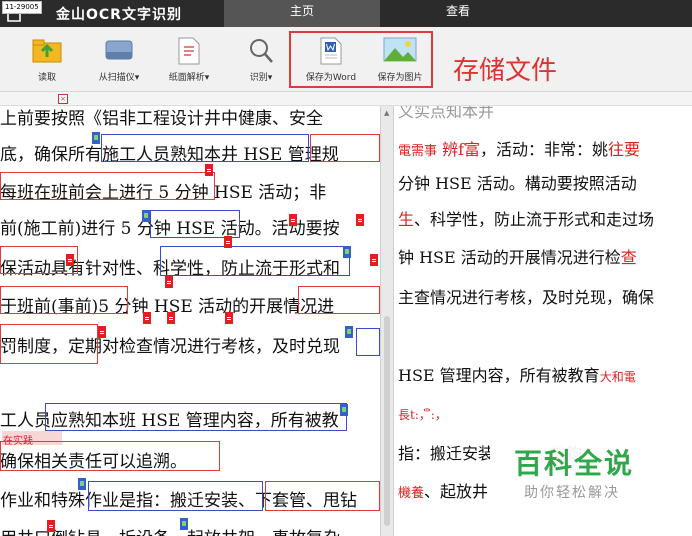 This screenshot has width=692, height=536. Describe the element at coordinates (446, 453) in the screenshot. I see `result-fragment: 指：搬迁安装` at that location.